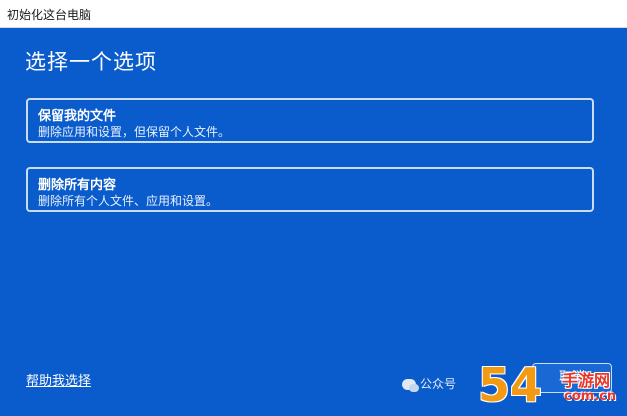 Image resolution: width=627 pixels, height=416 pixels. What do you see at coordinates (91, 62) in the screenshot?
I see `dialog-heading: 选择一个选项` at bounding box center [91, 62].